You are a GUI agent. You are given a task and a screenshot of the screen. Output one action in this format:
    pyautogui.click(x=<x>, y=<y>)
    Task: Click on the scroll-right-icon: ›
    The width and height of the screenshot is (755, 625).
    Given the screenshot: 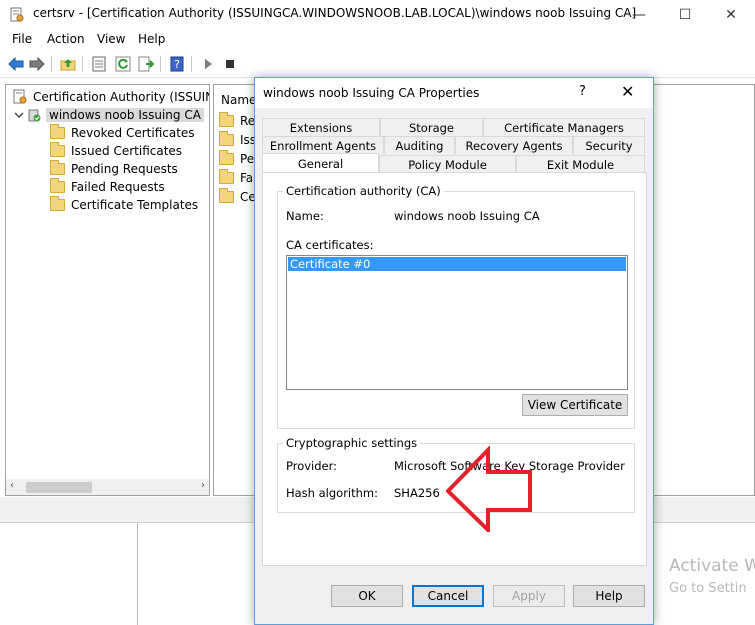 What is the action you would take?
    pyautogui.click(x=203, y=485)
    